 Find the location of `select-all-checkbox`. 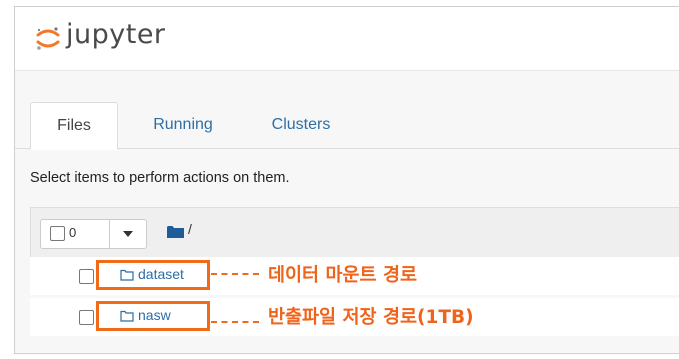

select-all-checkbox is located at coordinates (57, 233).